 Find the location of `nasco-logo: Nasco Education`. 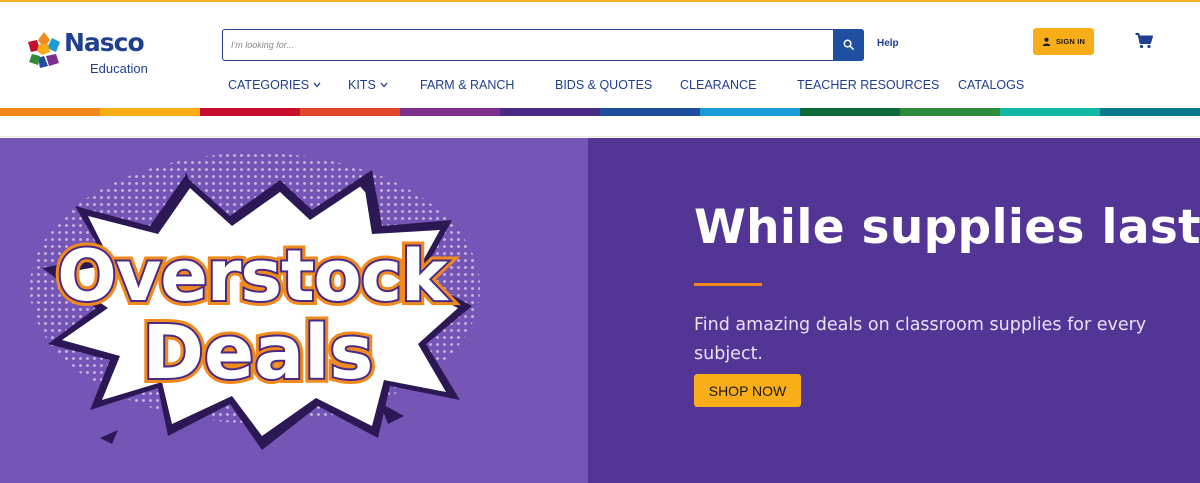

nasco-logo: Nasco Education is located at coordinates (96, 53).